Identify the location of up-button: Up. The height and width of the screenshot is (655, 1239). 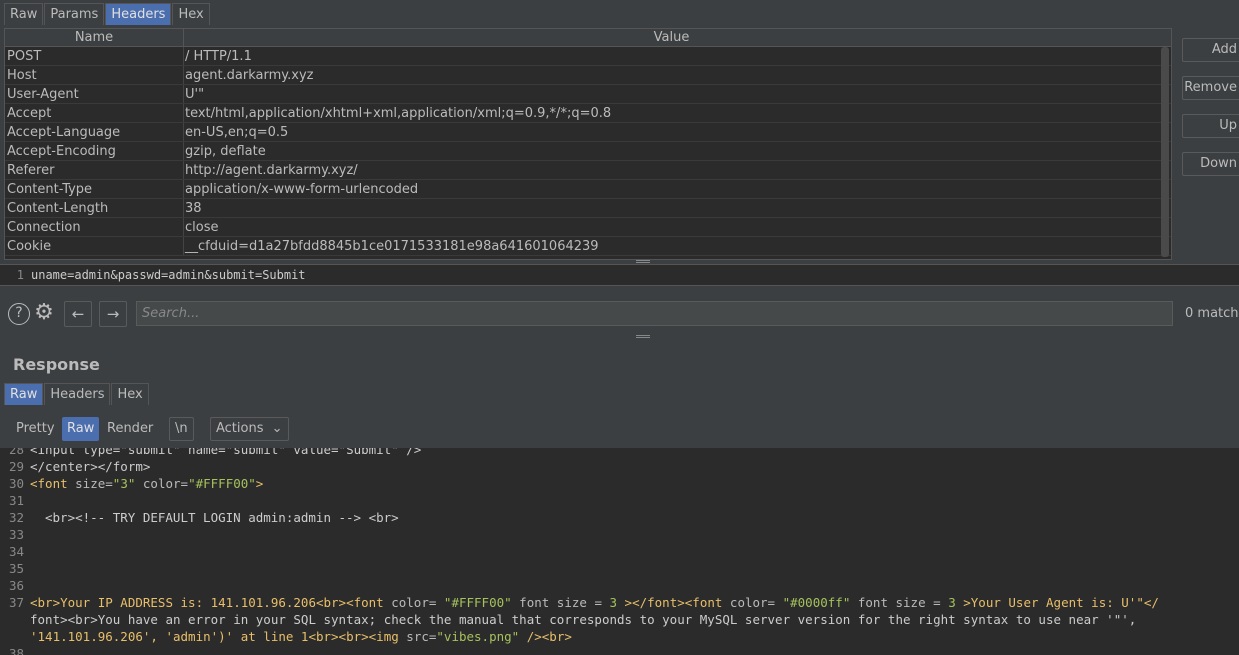
(1210, 126).